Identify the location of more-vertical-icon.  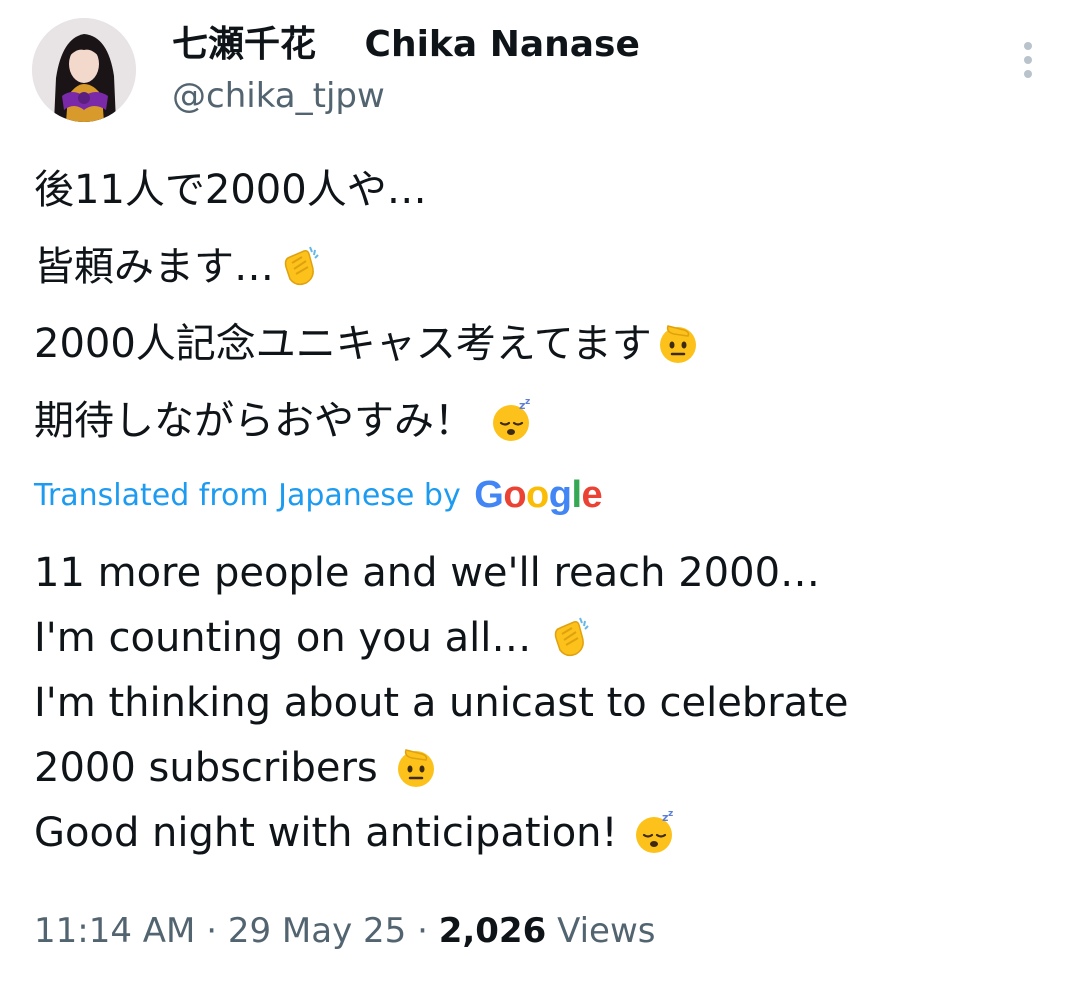
(1028, 60).